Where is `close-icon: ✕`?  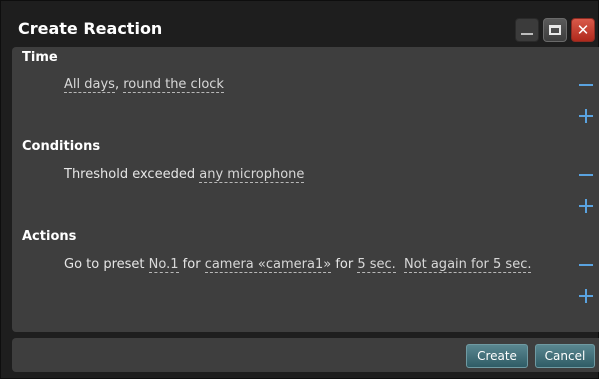
close-icon: ✕ is located at coordinates (583, 29).